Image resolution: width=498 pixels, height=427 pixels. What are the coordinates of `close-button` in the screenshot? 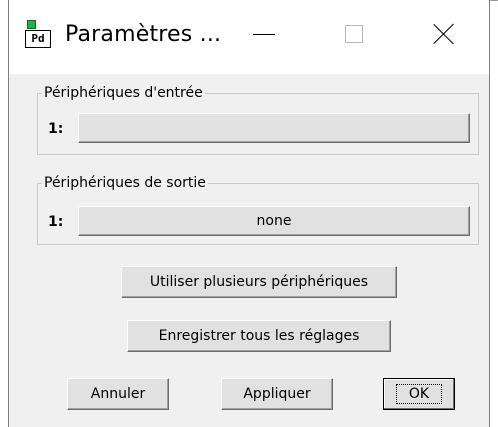 It's located at (444, 34).